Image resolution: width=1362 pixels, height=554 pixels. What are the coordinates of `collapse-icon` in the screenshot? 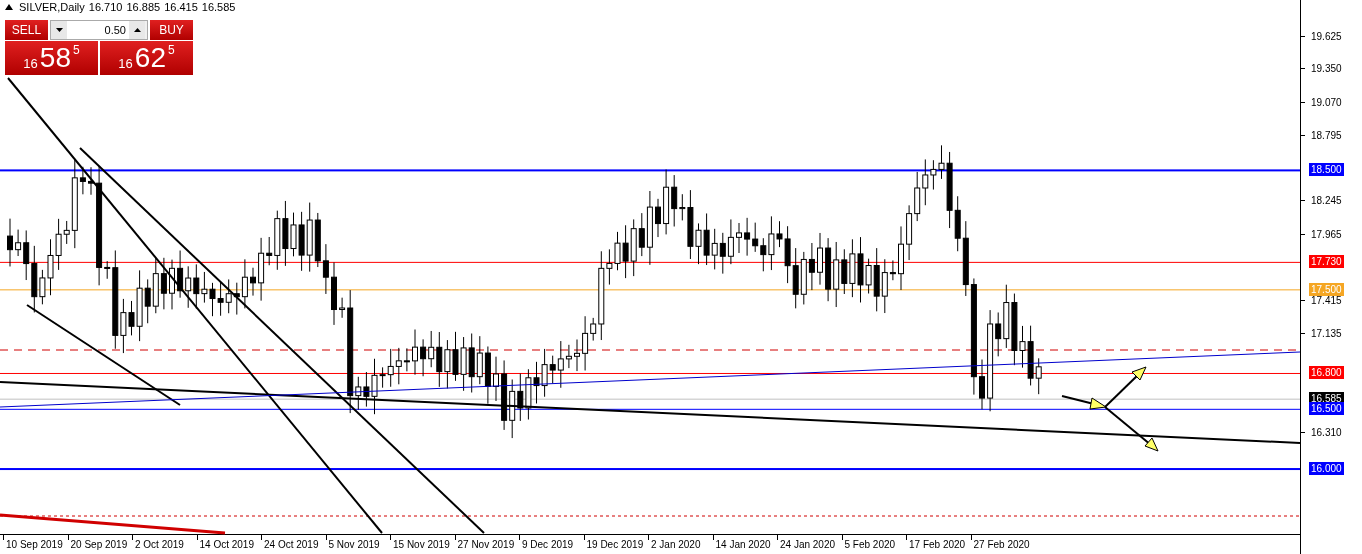 It's located at (9, 7).